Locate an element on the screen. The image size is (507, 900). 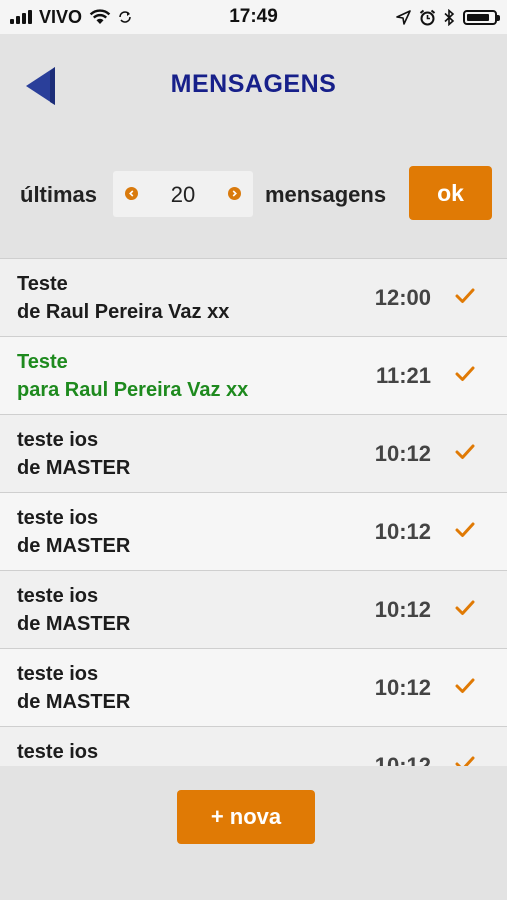
message-sender: para Raul Pereira Vaz xx is located at coordinates (133, 390).